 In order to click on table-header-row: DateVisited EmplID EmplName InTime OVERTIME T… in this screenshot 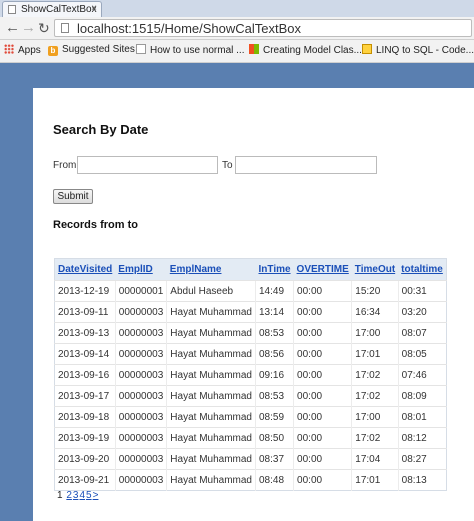, I will do `click(250, 269)`.